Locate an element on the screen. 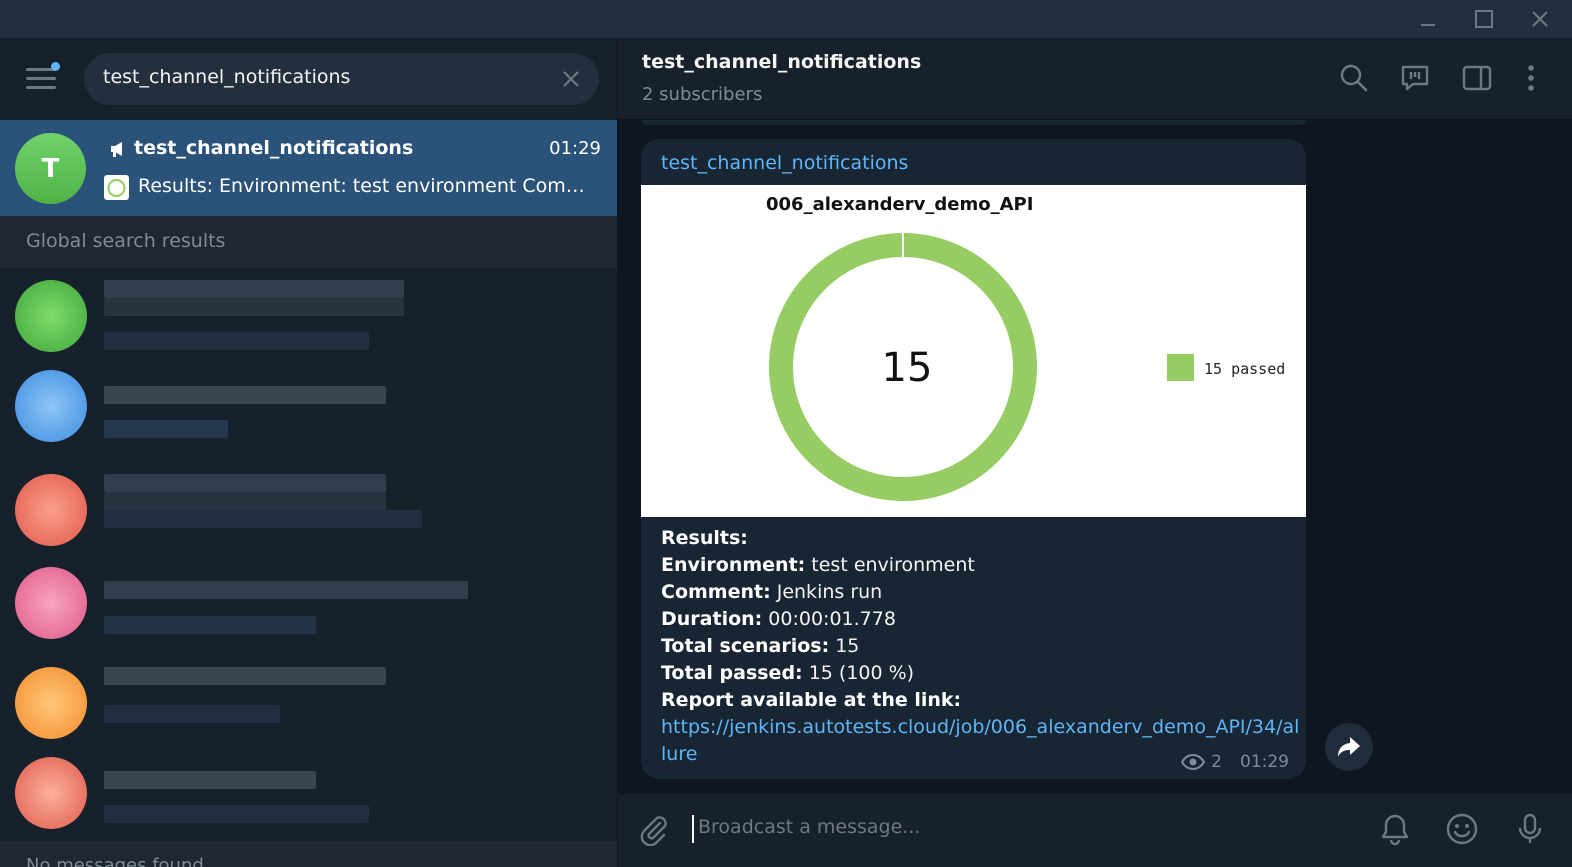 Image resolution: width=1572 pixels, height=867 pixels. report-label: Report available at the link: is located at coordinates (811, 700).